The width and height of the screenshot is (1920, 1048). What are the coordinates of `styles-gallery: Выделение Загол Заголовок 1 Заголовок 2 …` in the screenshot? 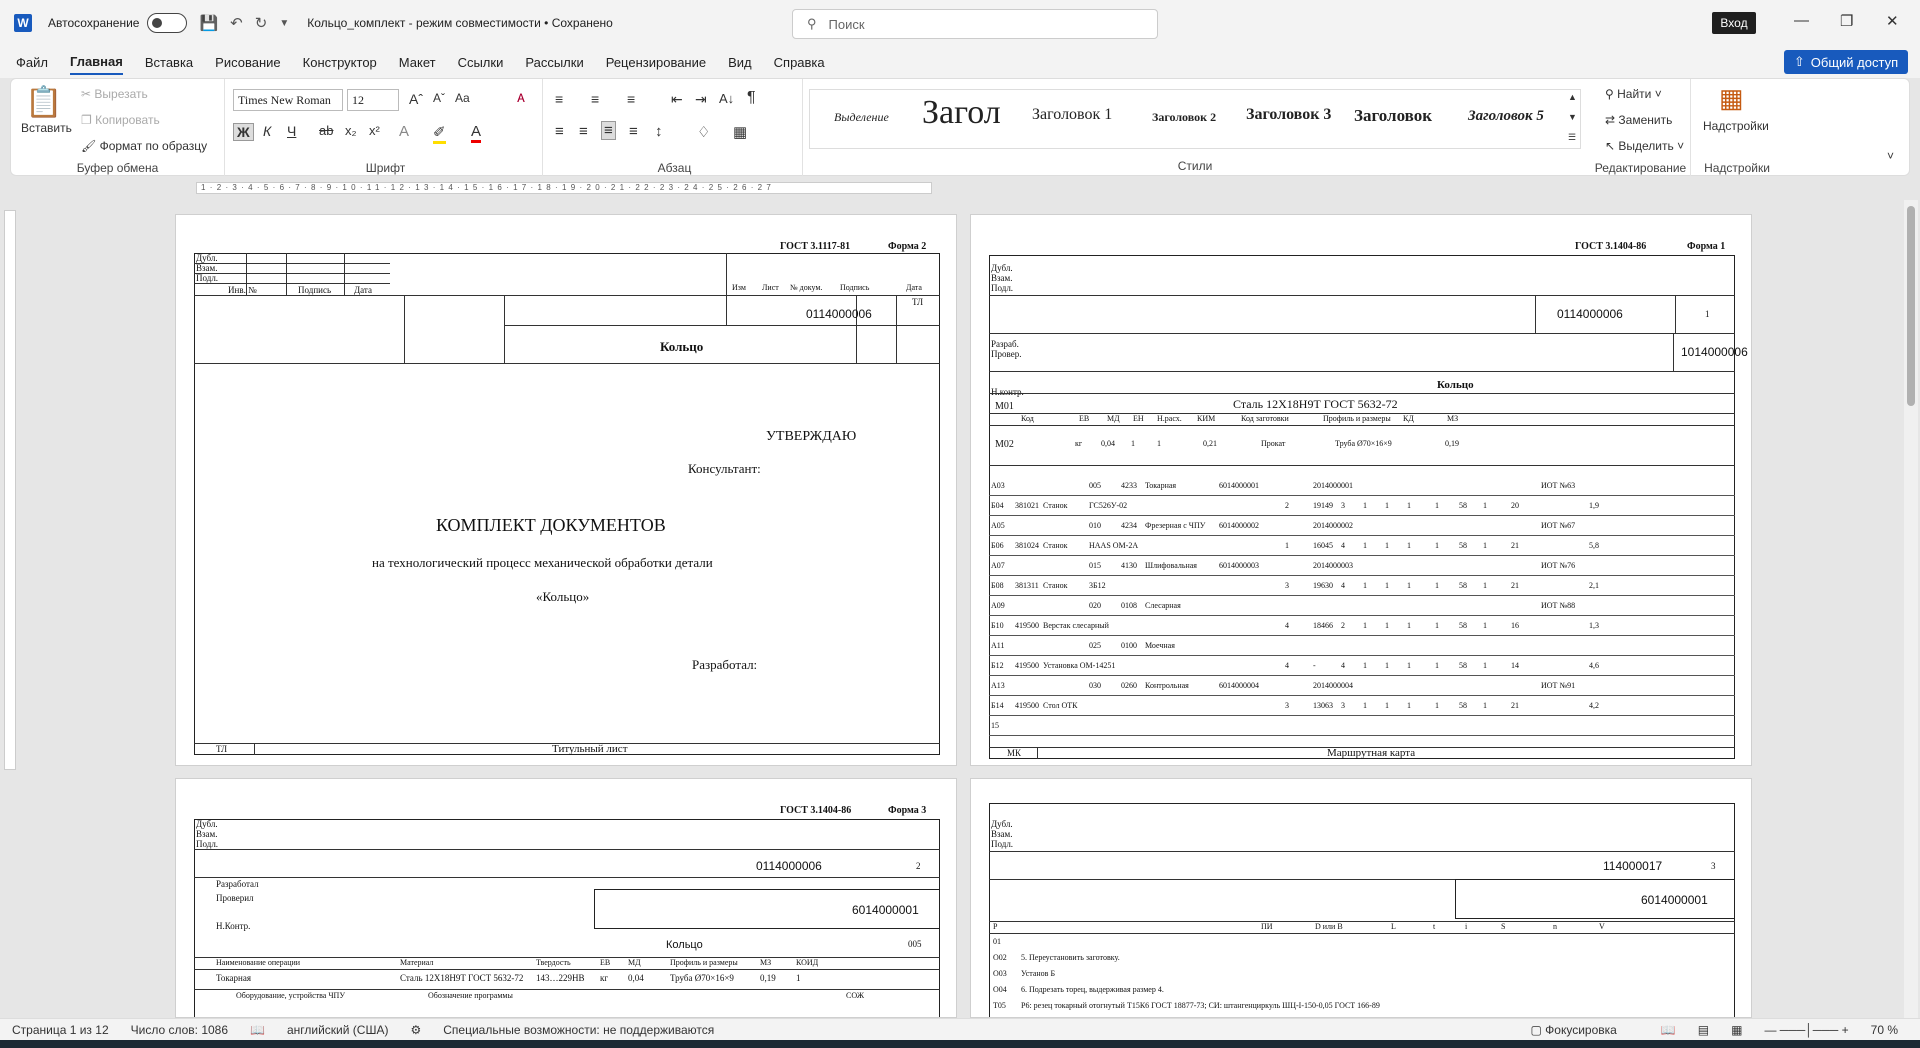 It's located at (1195, 119).